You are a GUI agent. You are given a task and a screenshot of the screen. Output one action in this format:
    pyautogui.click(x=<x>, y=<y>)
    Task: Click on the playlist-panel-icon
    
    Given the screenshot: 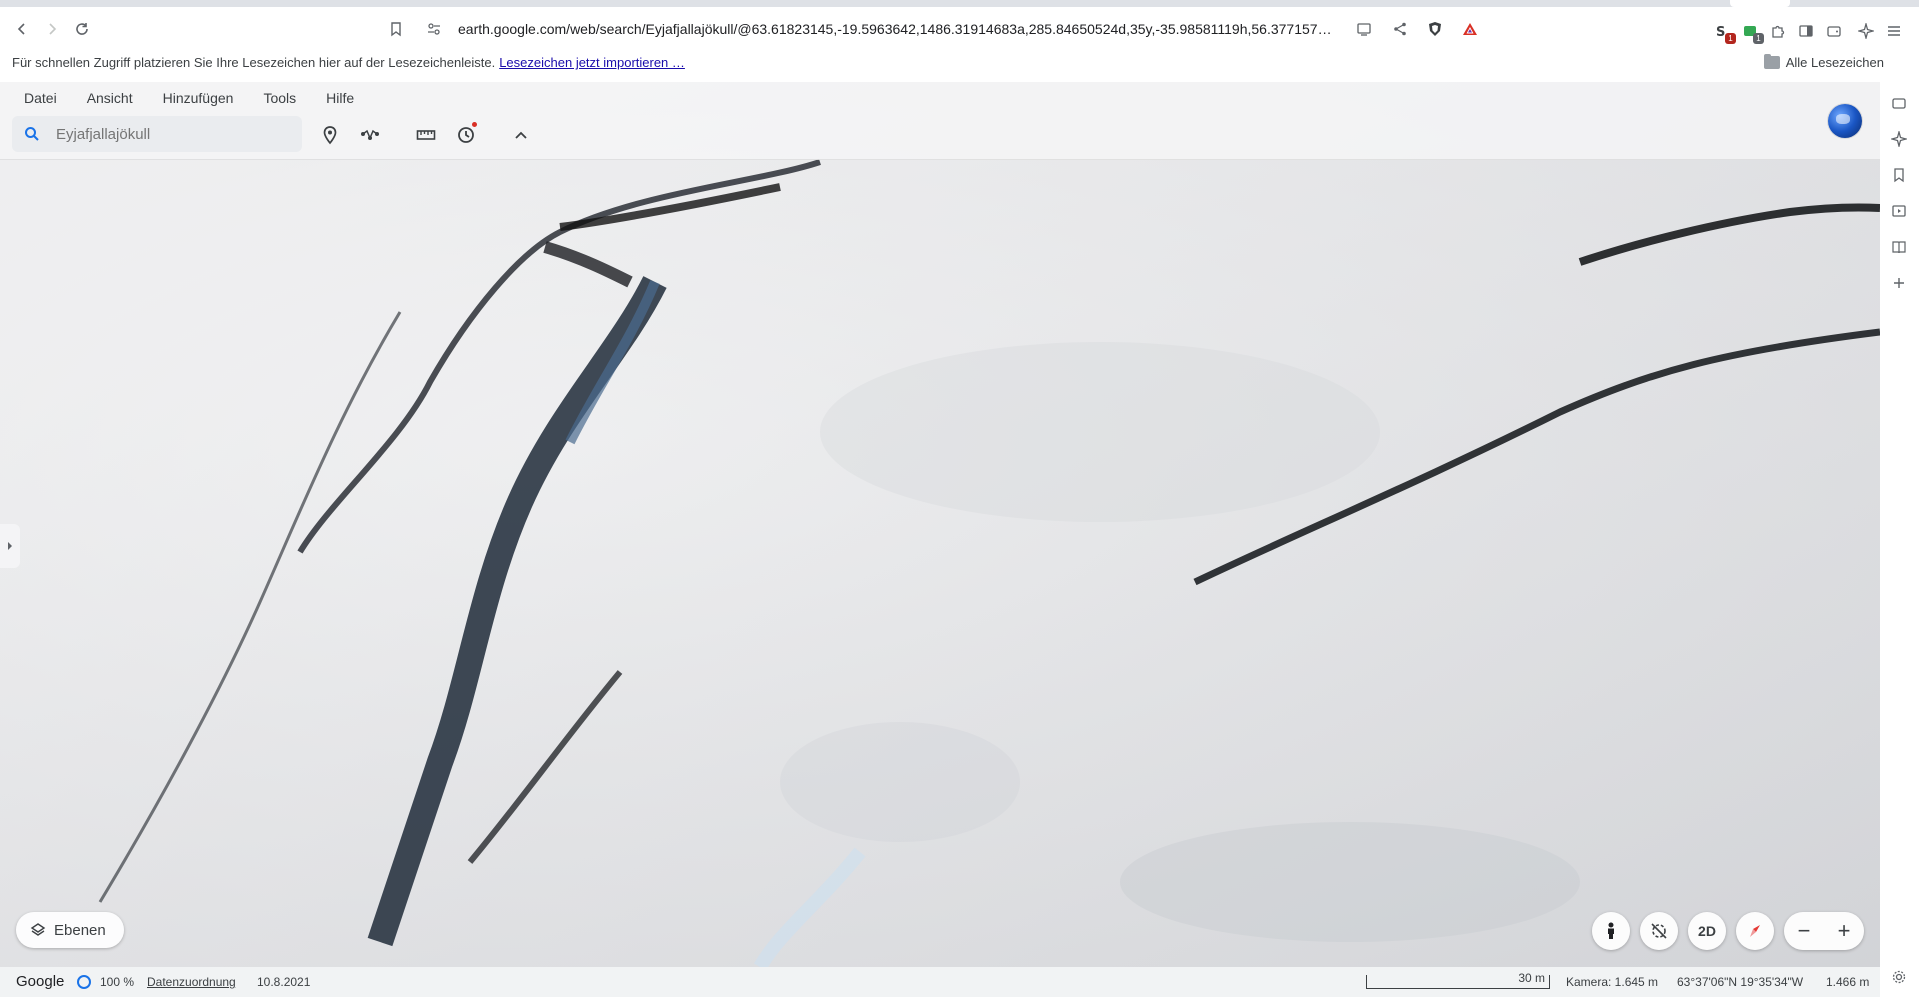 What is the action you would take?
    pyautogui.click(x=1899, y=211)
    